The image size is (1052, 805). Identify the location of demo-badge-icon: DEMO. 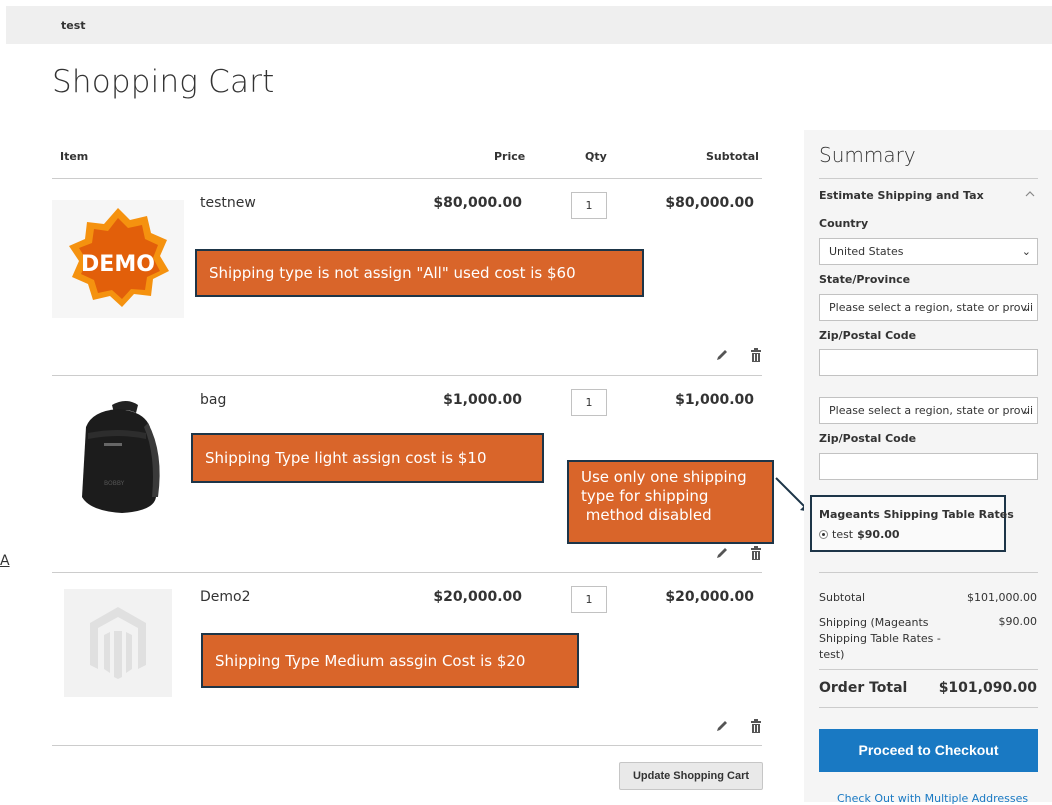
(119, 257).